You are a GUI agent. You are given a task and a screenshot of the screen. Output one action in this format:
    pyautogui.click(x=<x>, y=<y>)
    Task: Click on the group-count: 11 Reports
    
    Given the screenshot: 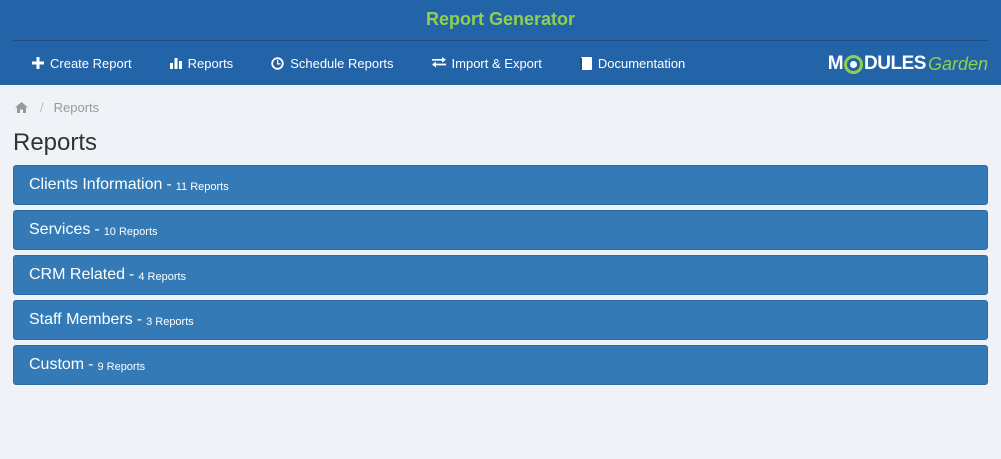 What is the action you would take?
    pyautogui.click(x=202, y=186)
    